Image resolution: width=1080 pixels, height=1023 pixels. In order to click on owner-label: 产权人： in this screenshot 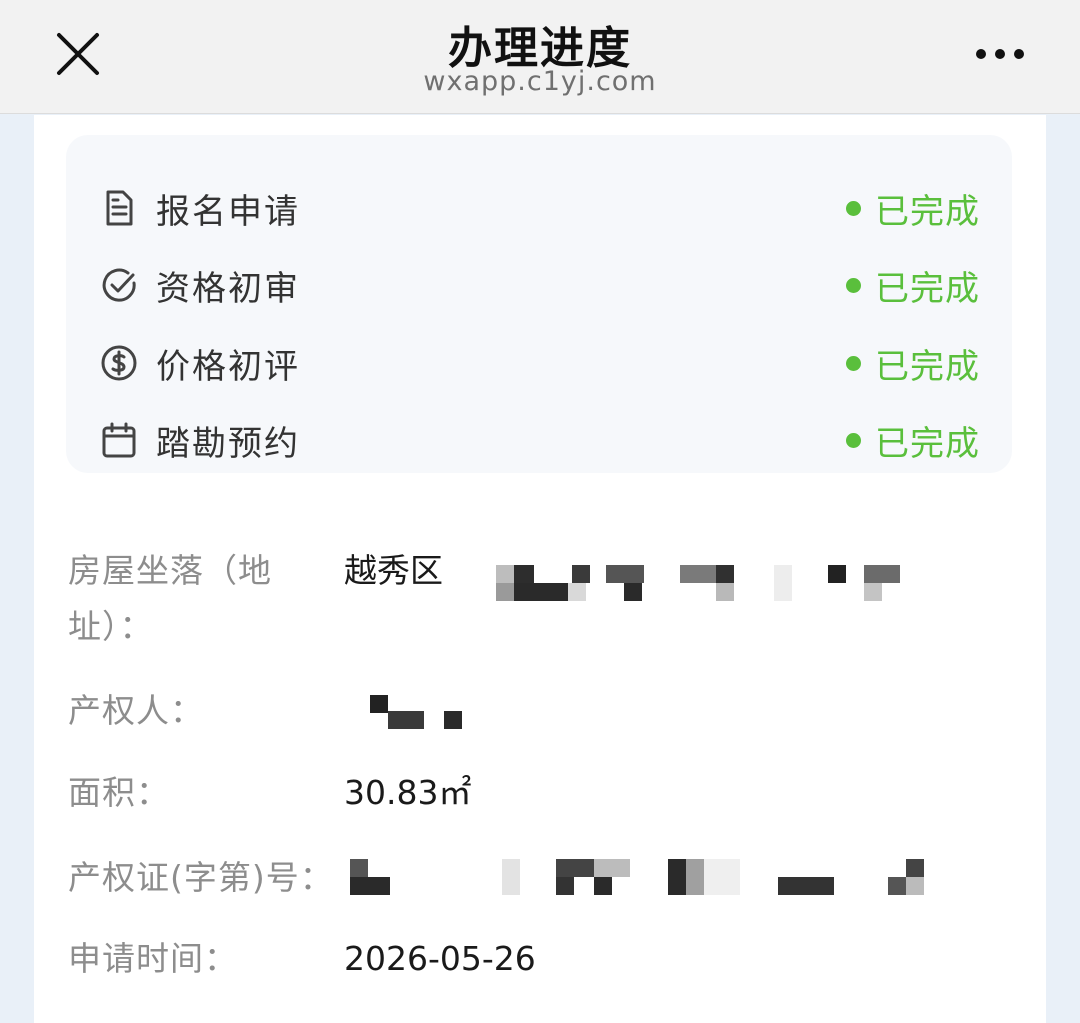, I will do `click(136, 710)`.